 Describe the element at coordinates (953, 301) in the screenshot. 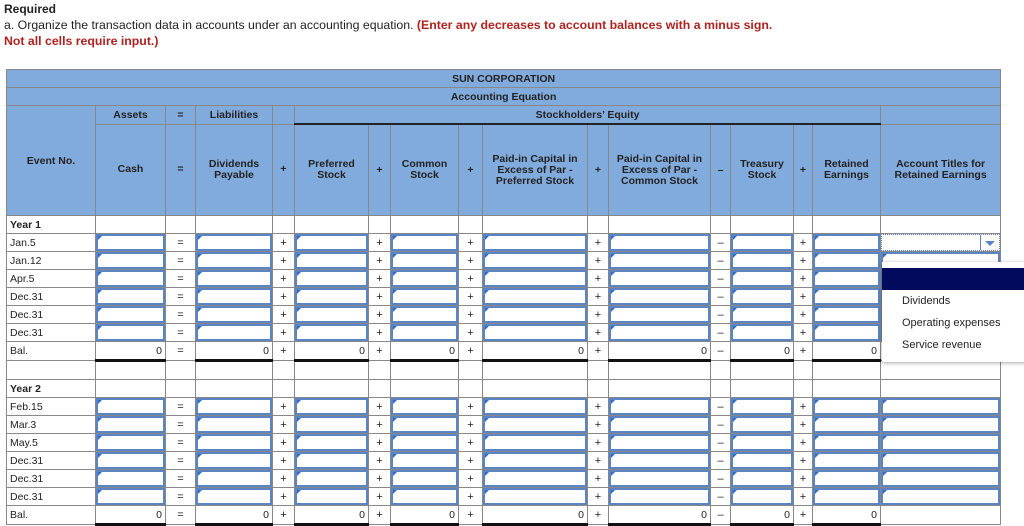

I see `dropdown-option-dividends: Dividends` at that location.